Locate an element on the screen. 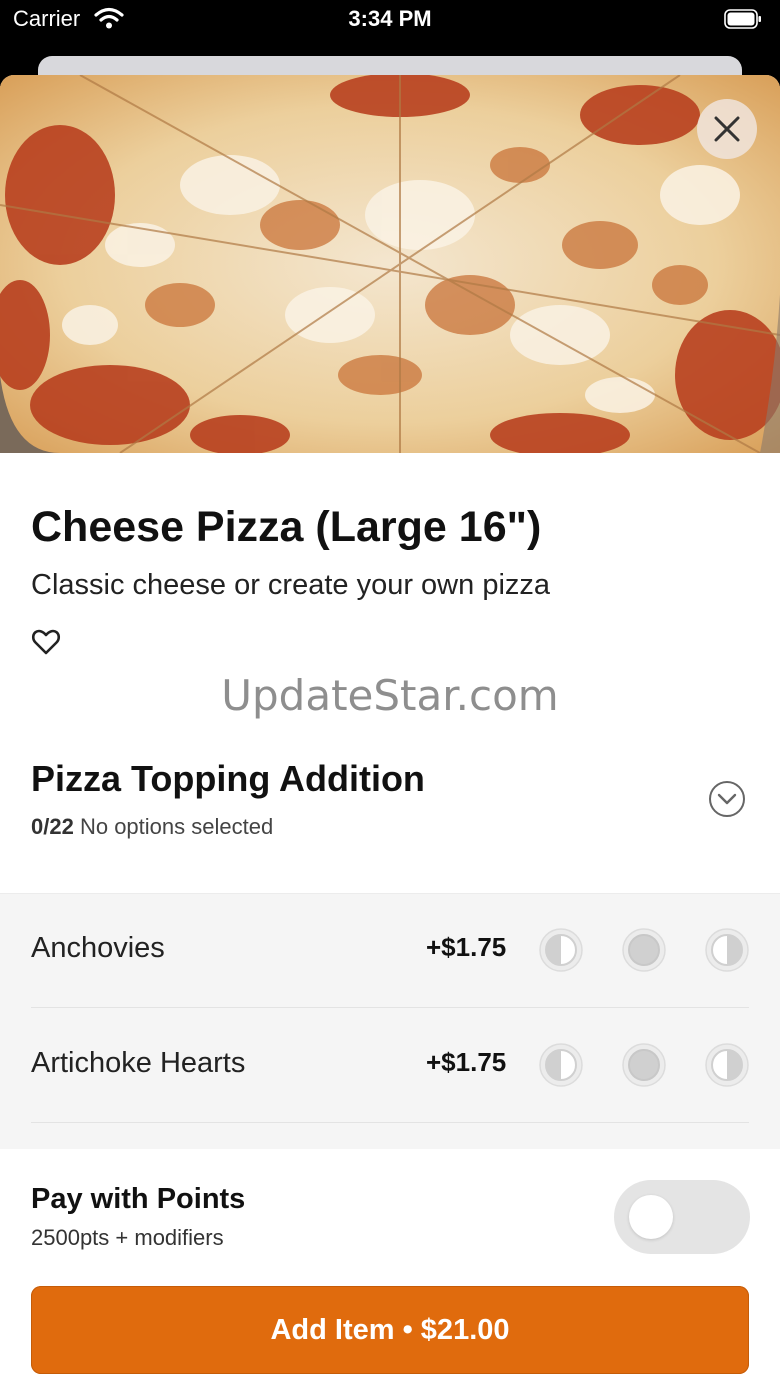 Image resolution: width=780 pixels, height=1387 pixels. modifier-group-status: 0/22 No options selected is located at coordinates (152, 827).